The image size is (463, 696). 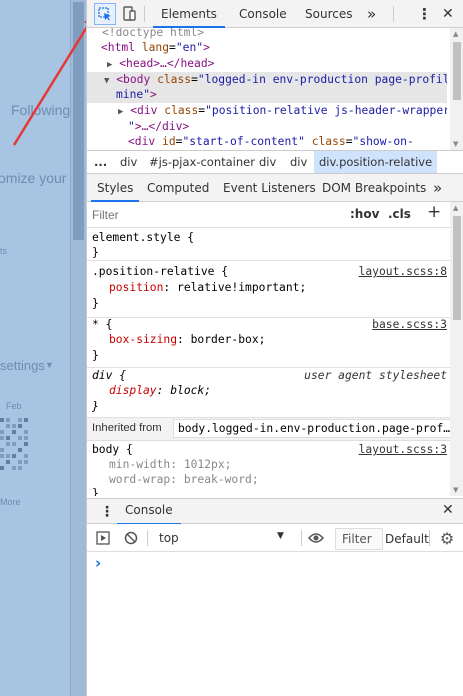 What do you see at coordinates (223, 538) in the screenshot?
I see `context-selector: top ▼` at bounding box center [223, 538].